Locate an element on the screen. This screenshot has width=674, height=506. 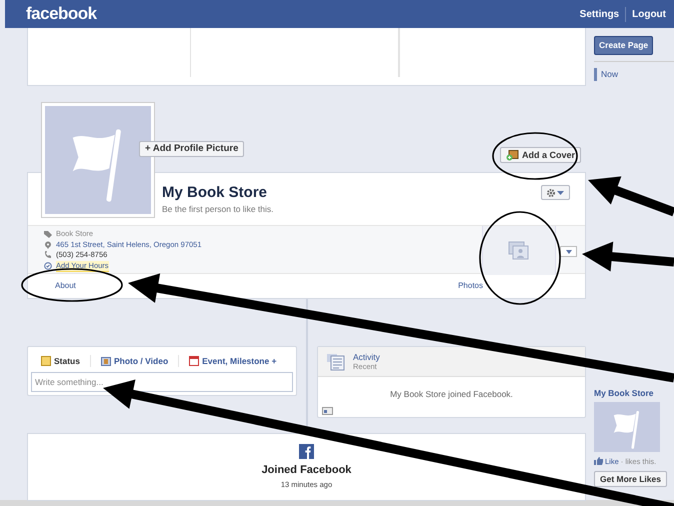
header-link: Logout is located at coordinates (645, 14).